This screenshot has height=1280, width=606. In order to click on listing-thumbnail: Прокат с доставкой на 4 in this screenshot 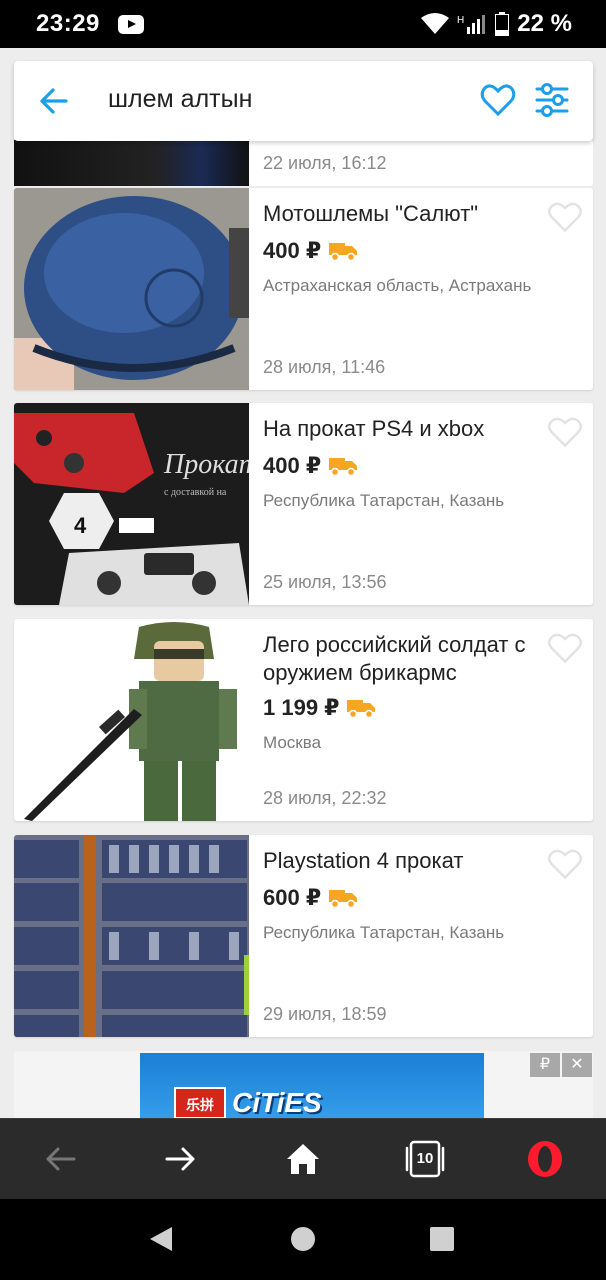, I will do `click(131, 504)`.